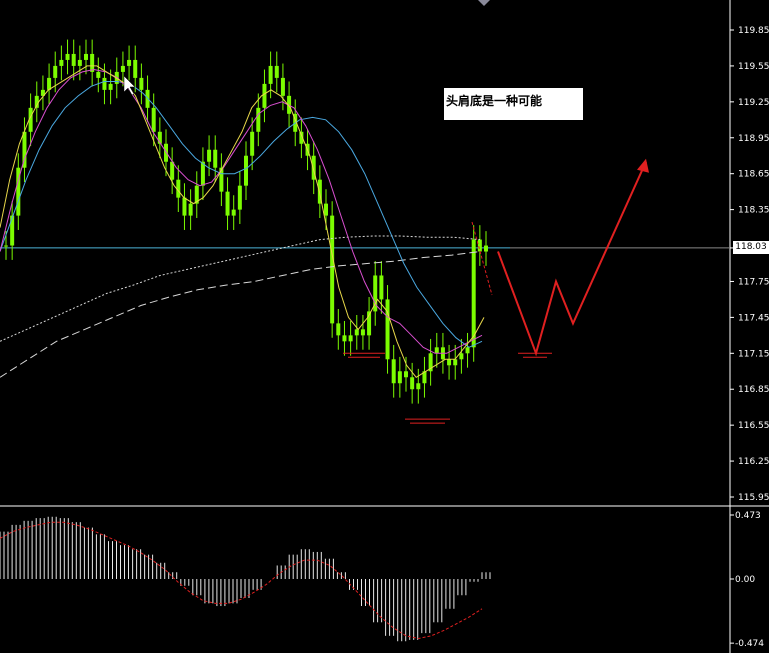 The height and width of the screenshot is (653, 769). I want to click on y-tick-label: 117.75, so click(753, 282).